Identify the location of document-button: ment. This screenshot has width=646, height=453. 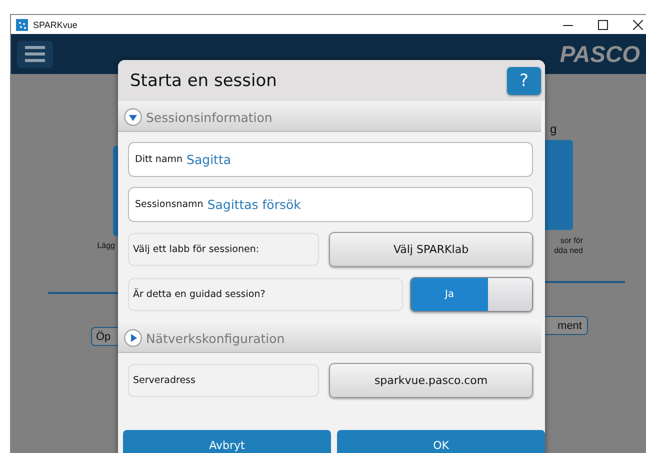
(565, 325).